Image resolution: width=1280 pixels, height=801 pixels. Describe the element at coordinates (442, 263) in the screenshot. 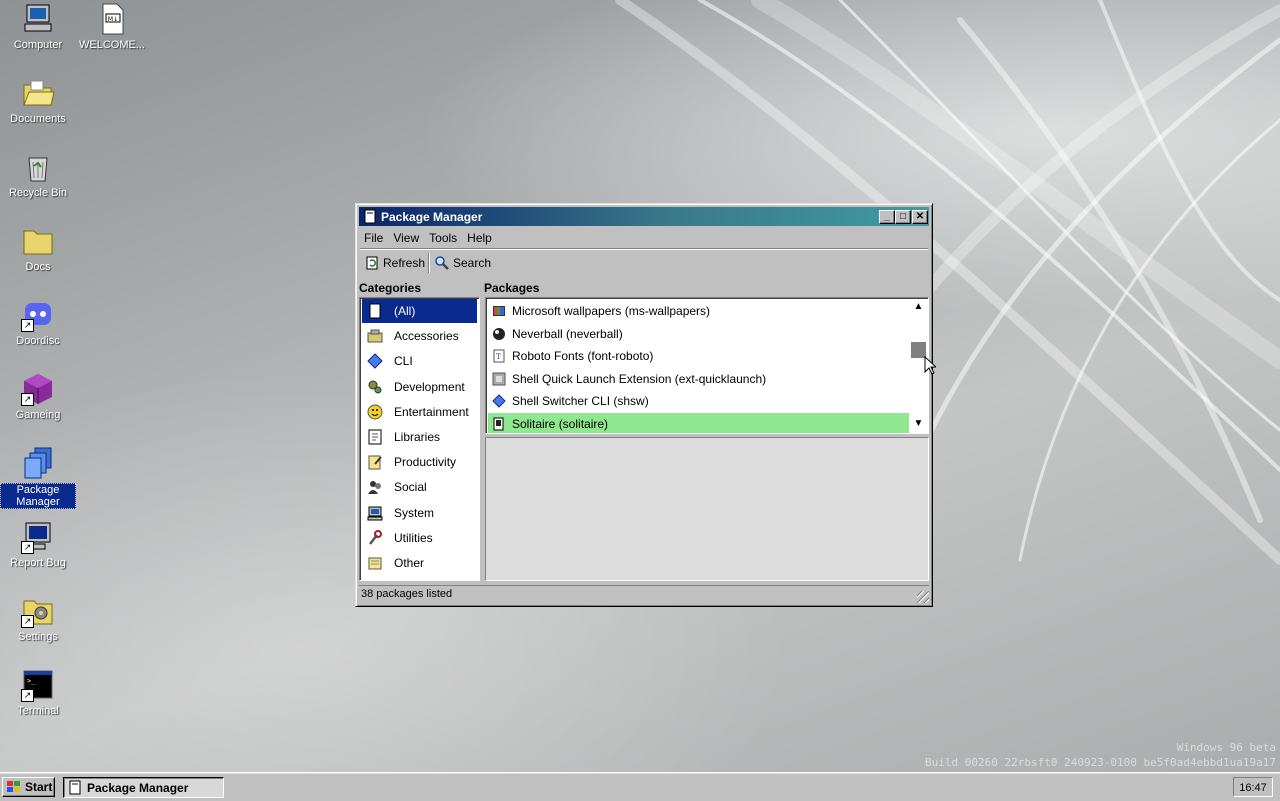

I see `search-icon` at that location.